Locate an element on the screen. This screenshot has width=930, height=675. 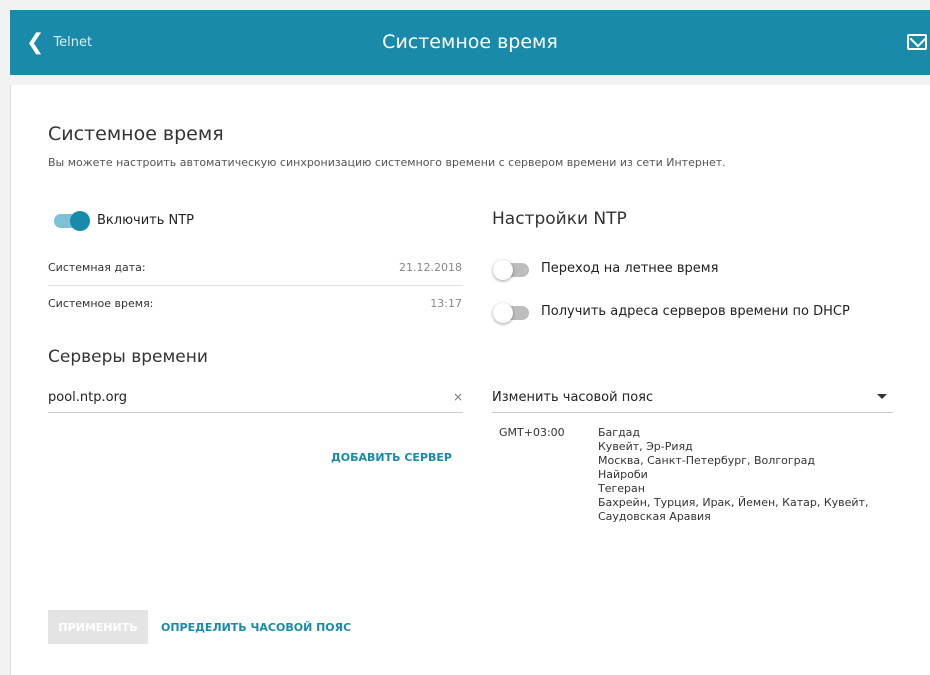
dhcp-ntp-label: Получить адреса серверов времени по DHCP is located at coordinates (695, 311).